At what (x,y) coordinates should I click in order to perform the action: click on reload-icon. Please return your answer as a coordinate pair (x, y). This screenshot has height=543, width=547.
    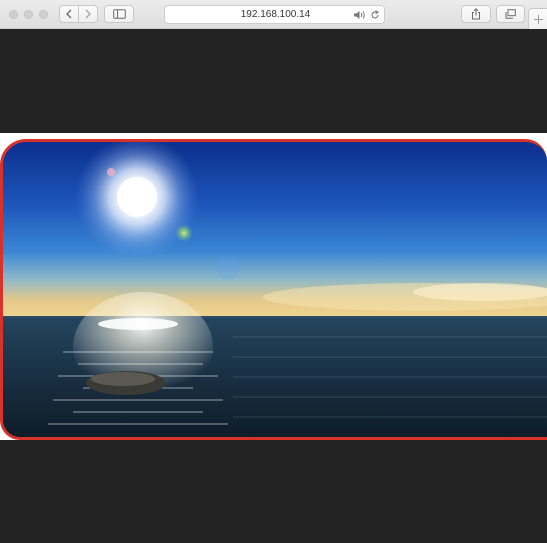
    Looking at the image, I should click on (375, 15).